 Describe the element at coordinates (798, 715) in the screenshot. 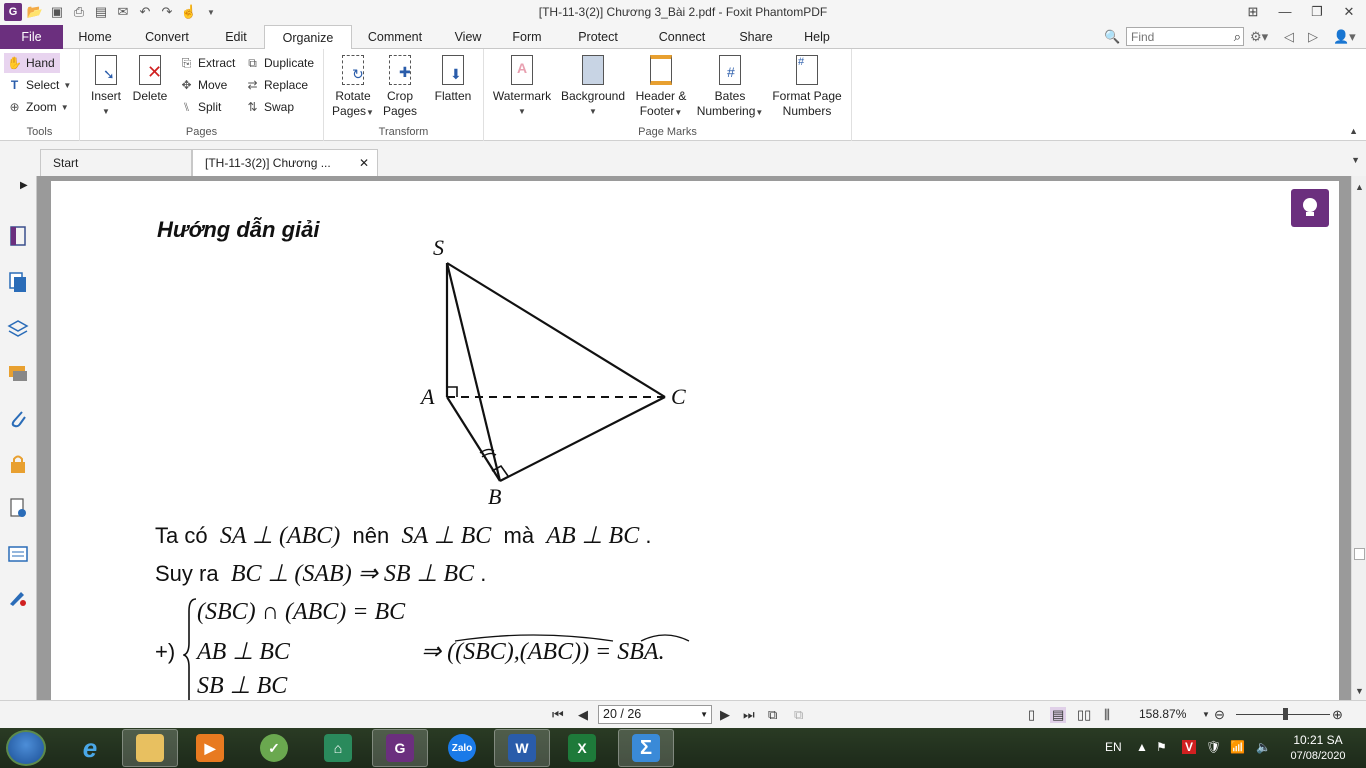

I see `next-view-icon: ⧉` at that location.